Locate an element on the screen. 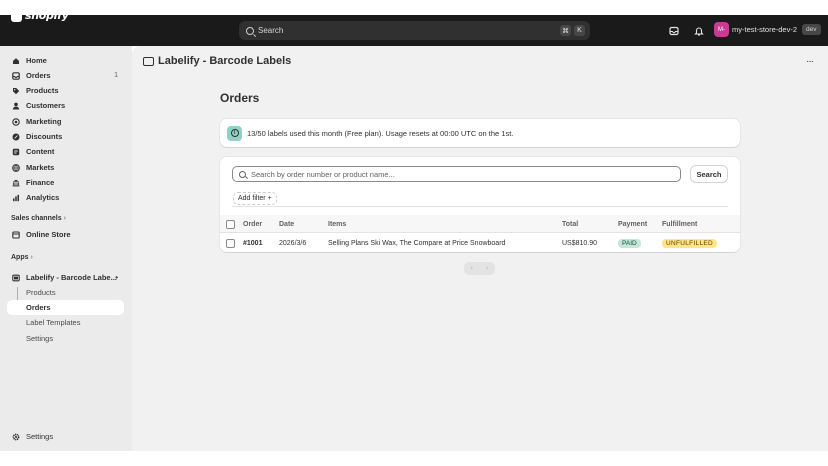 Image resolution: width=828 pixels, height=466 pixels. sidebar-item-app: Labelify - Barcode Labe... • is located at coordinates (65, 277).